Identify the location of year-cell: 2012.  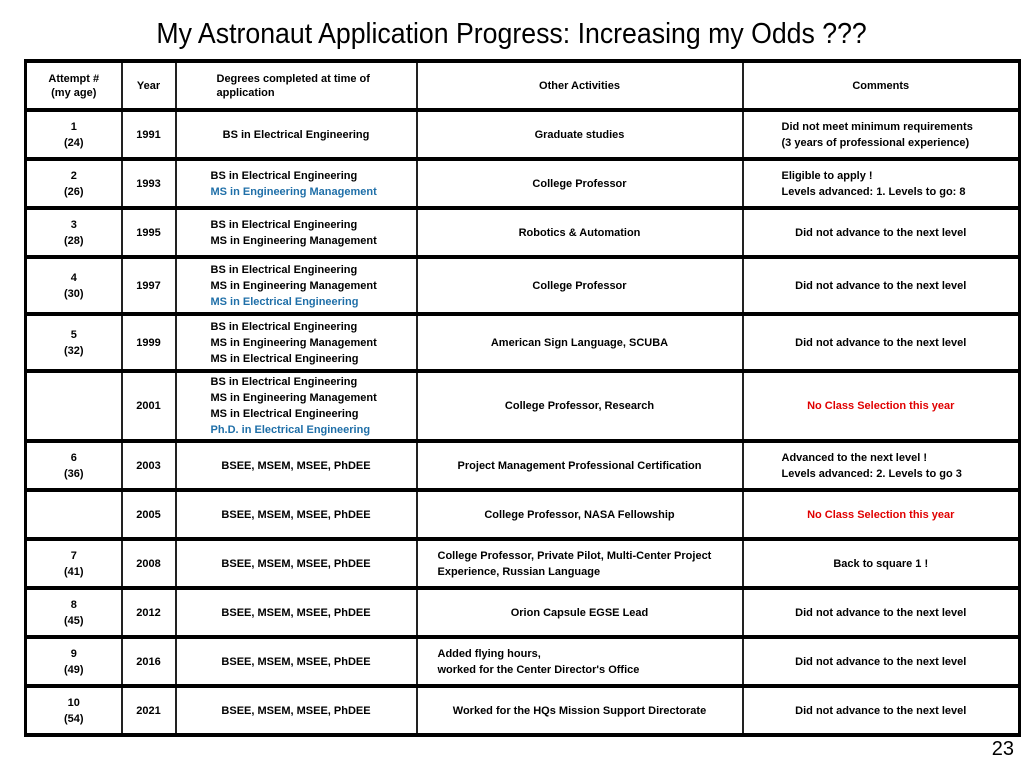
(148, 612).